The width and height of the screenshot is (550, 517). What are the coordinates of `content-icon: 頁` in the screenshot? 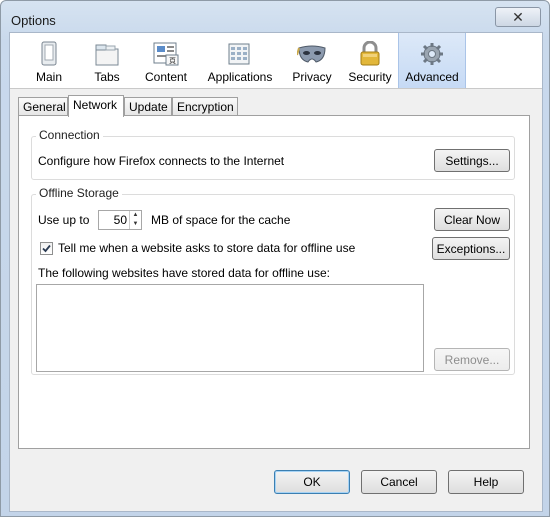 It's located at (166, 54).